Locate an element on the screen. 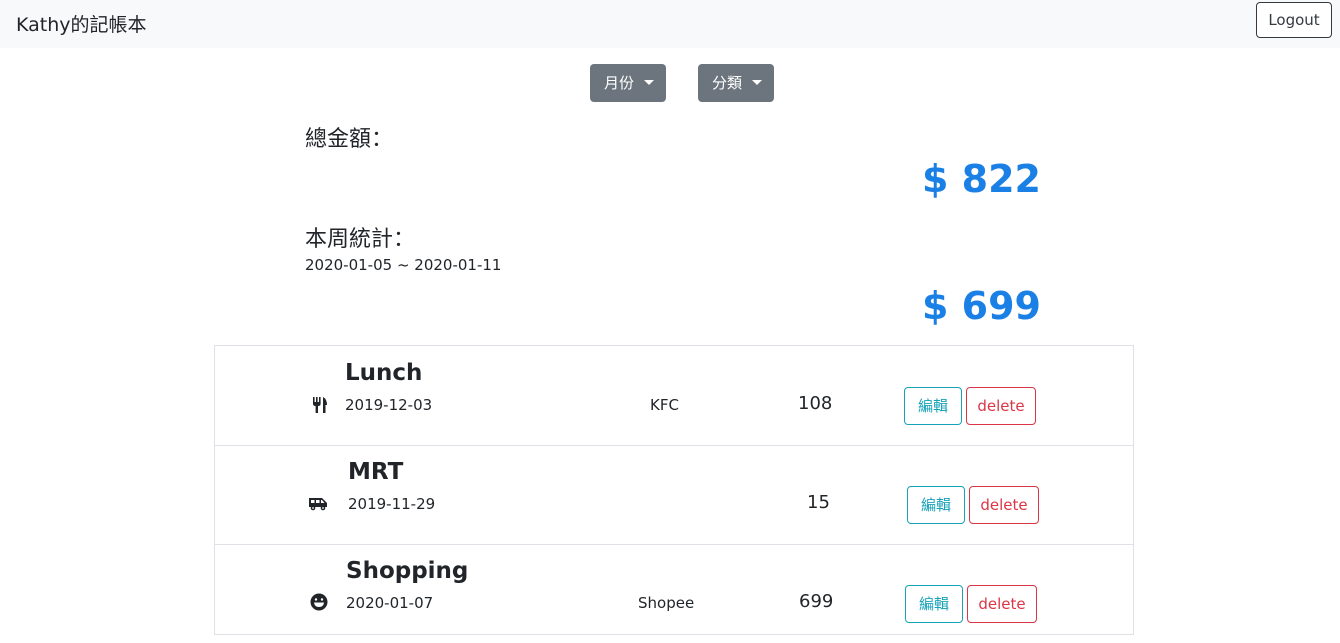 The width and height of the screenshot is (1340, 643). brand-title: Kathy的記帳本 is located at coordinates (81, 23).